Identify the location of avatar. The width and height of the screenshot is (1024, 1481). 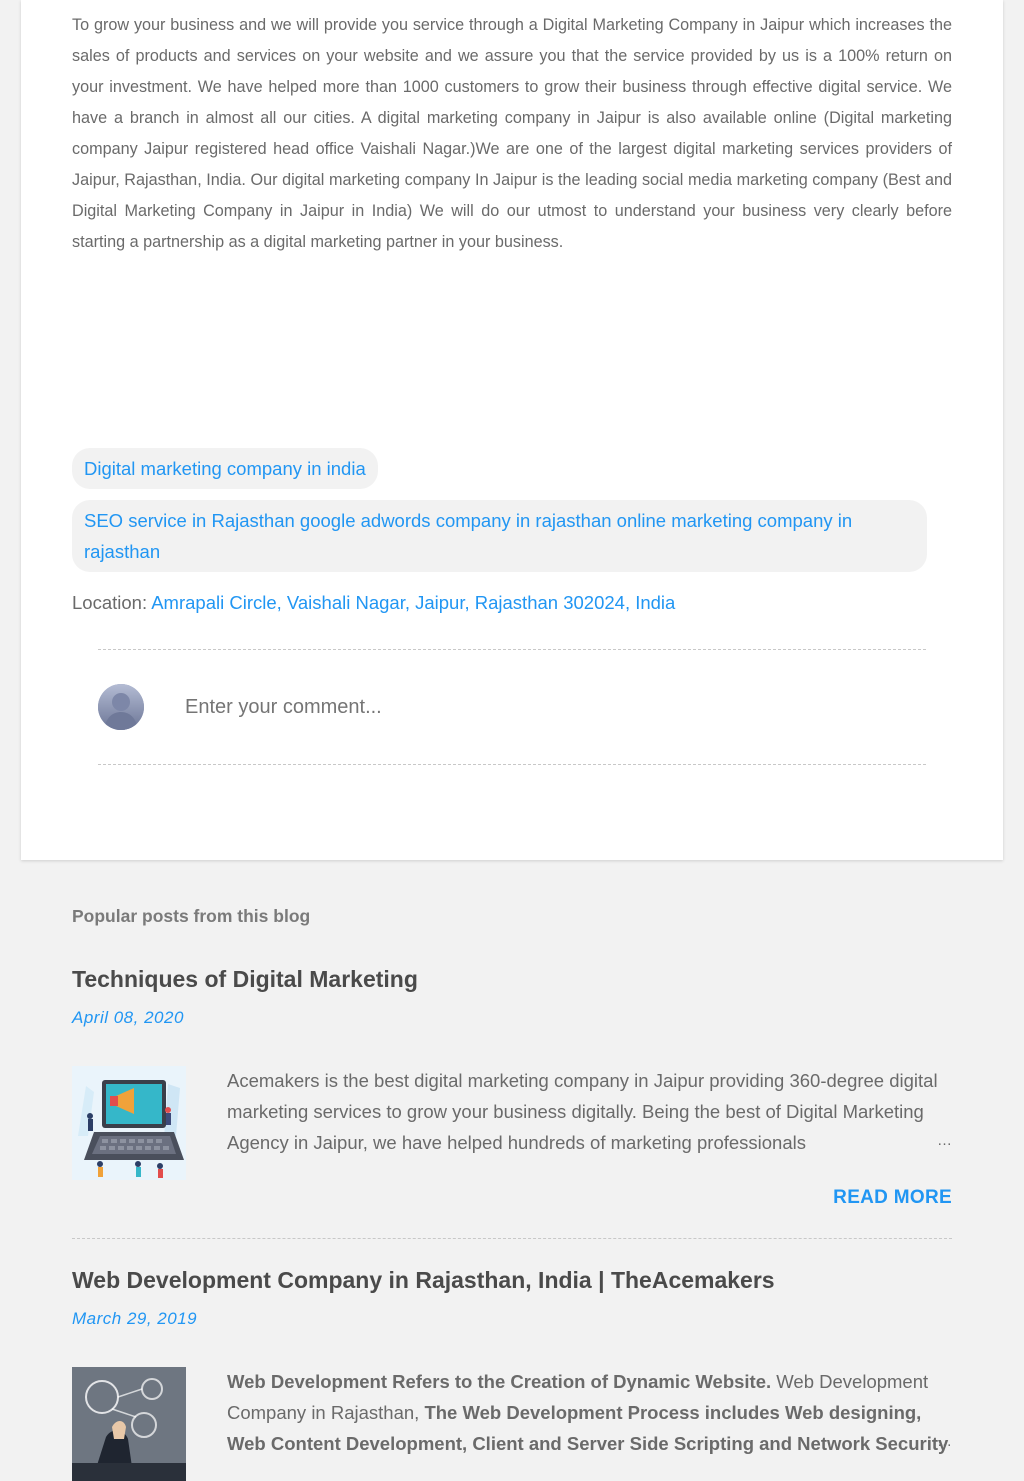
(121, 707).